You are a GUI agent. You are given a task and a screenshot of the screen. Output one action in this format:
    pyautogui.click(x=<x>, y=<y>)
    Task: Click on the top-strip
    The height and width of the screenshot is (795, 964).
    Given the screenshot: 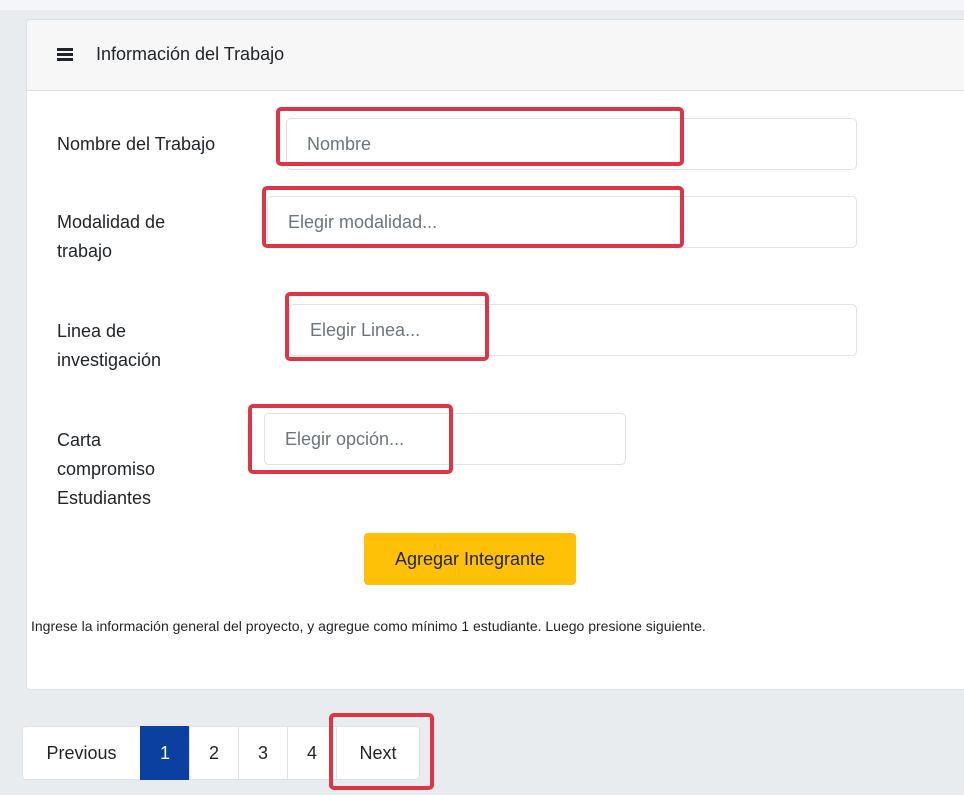 What is the action you would take?
    pyautogui.click(x=482, y=5)
    